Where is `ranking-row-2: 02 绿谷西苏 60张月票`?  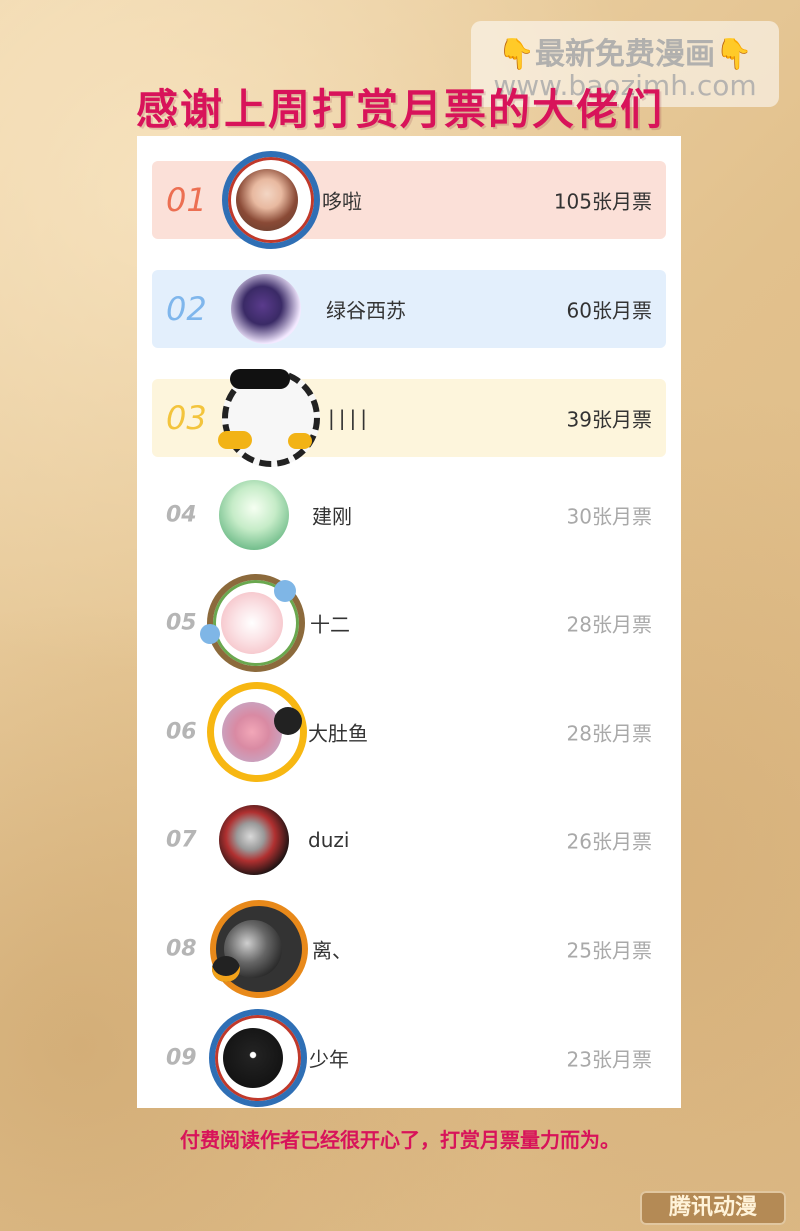 ranking-row-2: 02 绿谷西苏 60张月票 is located at coordinates (409, 309).